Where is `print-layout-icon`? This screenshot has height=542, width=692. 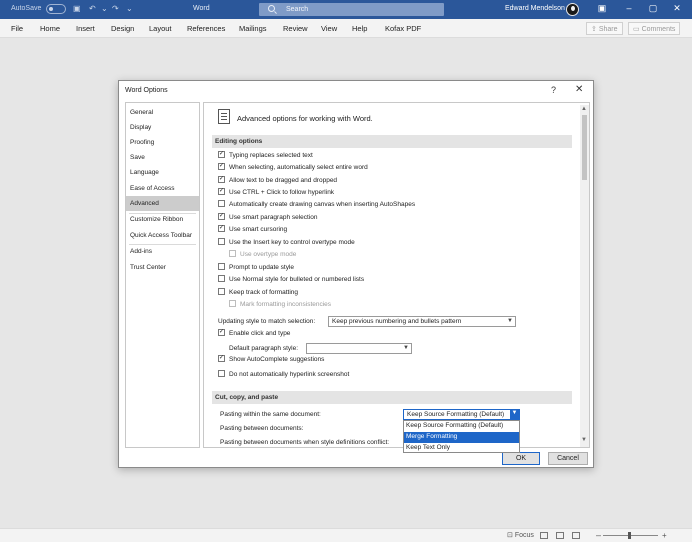
print-layout-icon is located at coordinates (560, 535).